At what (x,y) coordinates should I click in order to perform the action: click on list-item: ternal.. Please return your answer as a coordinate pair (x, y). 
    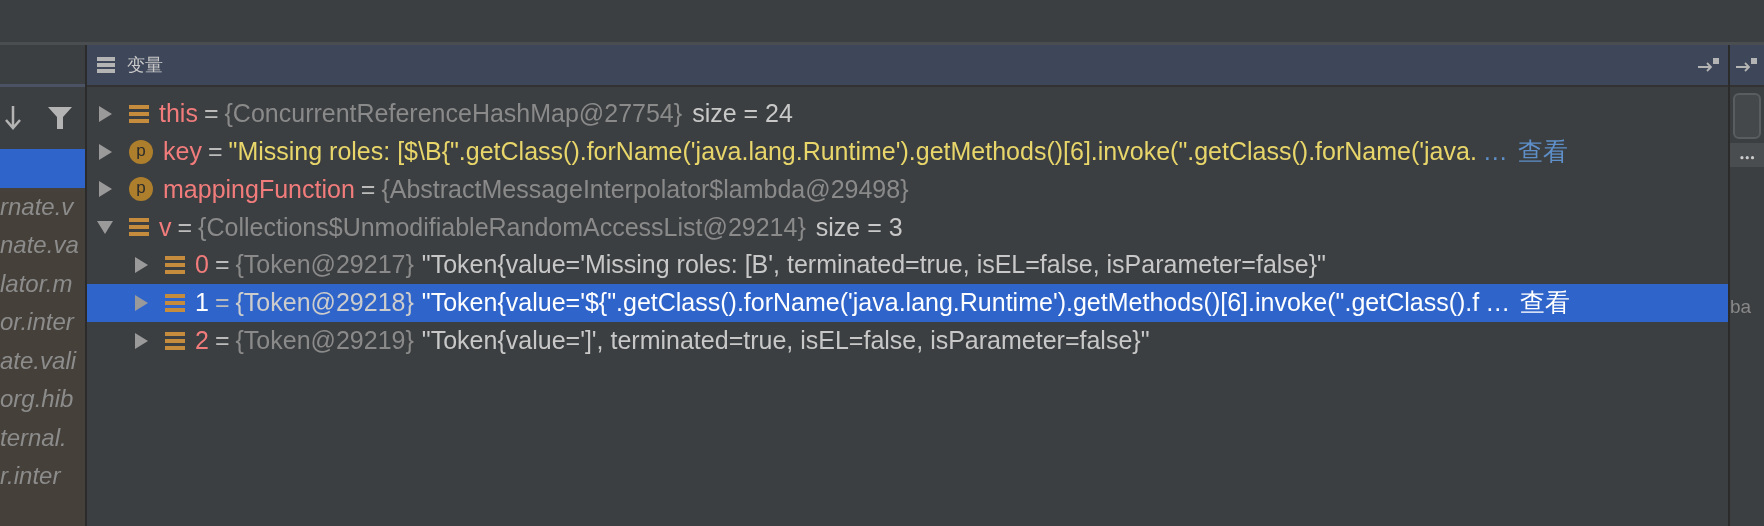
    Looking at the image, I should click on (33, 437).